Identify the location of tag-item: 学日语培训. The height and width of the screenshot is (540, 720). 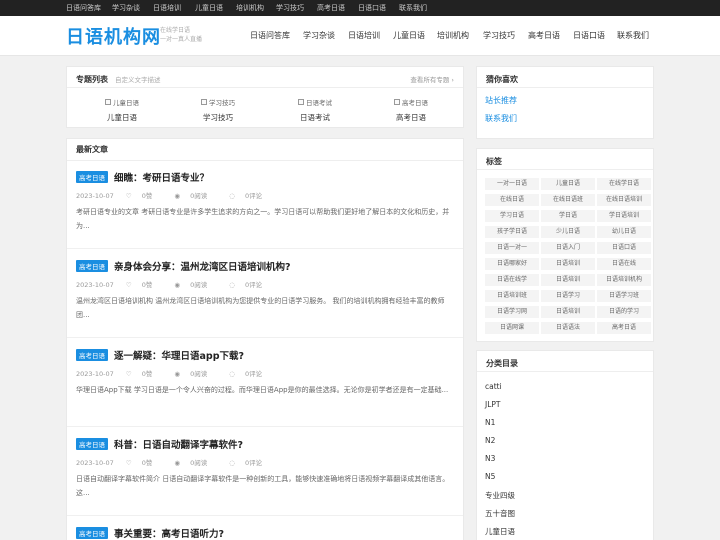
(624, 216).